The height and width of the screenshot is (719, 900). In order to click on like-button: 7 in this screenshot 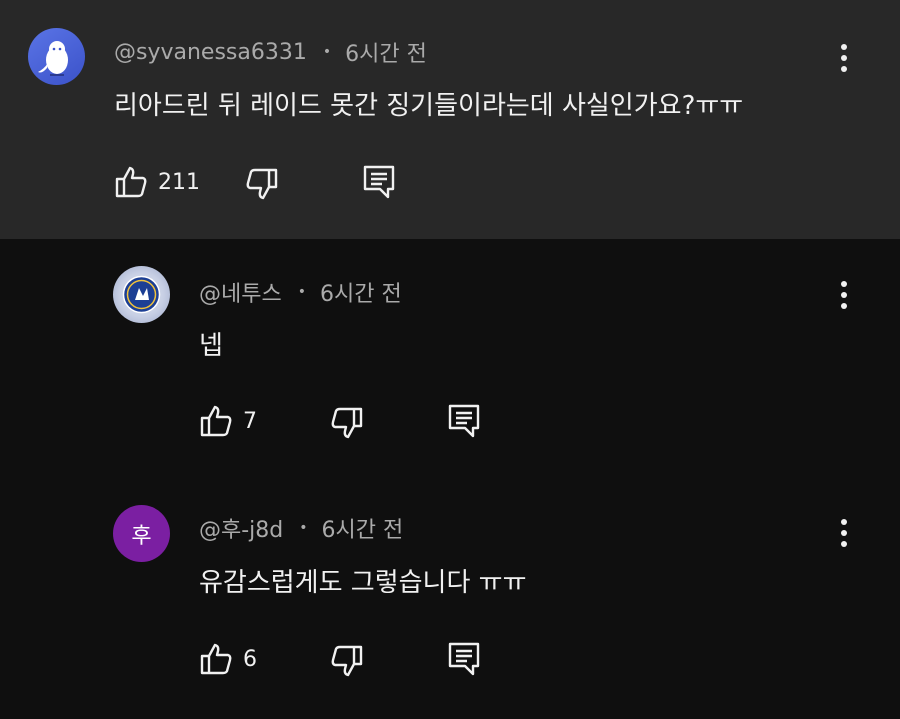, I will do `click(228, 421)`.